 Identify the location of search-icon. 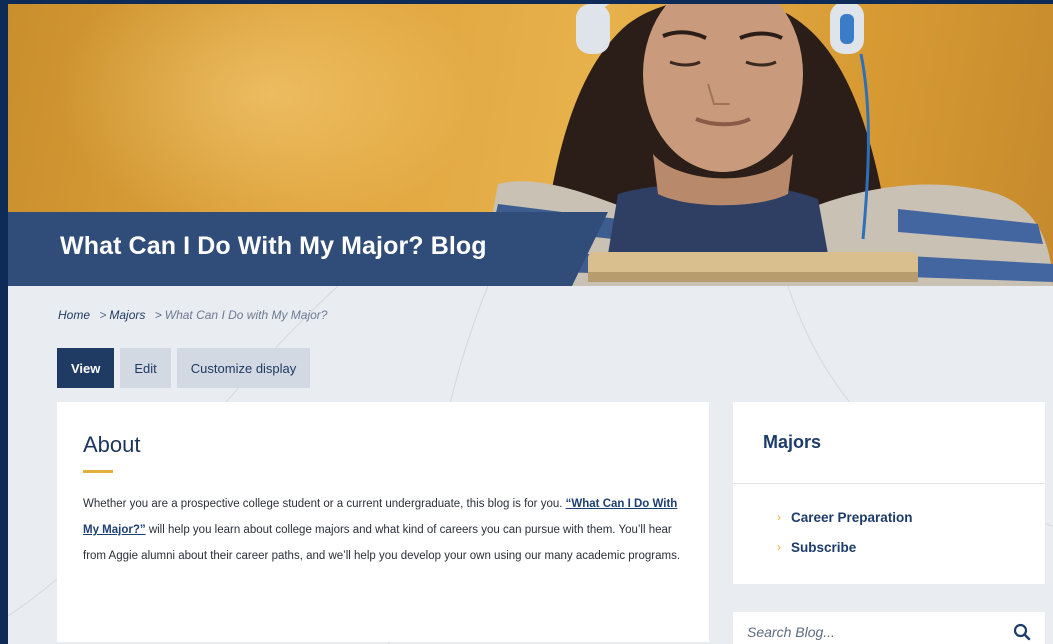
(1022, 632).